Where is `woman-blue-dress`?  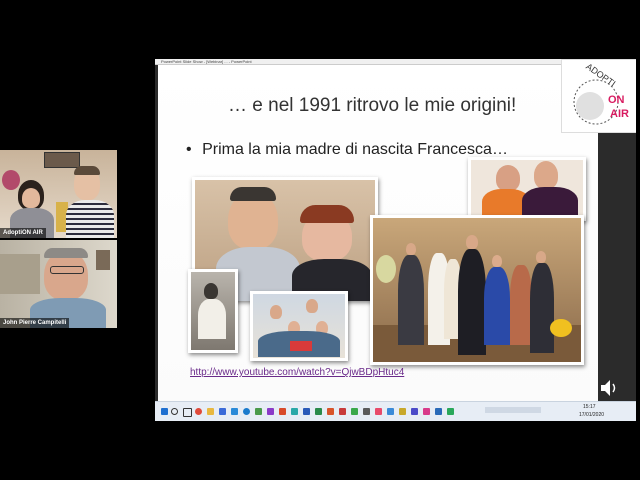
woman-blue-dress is located at coordinates (497, 306).